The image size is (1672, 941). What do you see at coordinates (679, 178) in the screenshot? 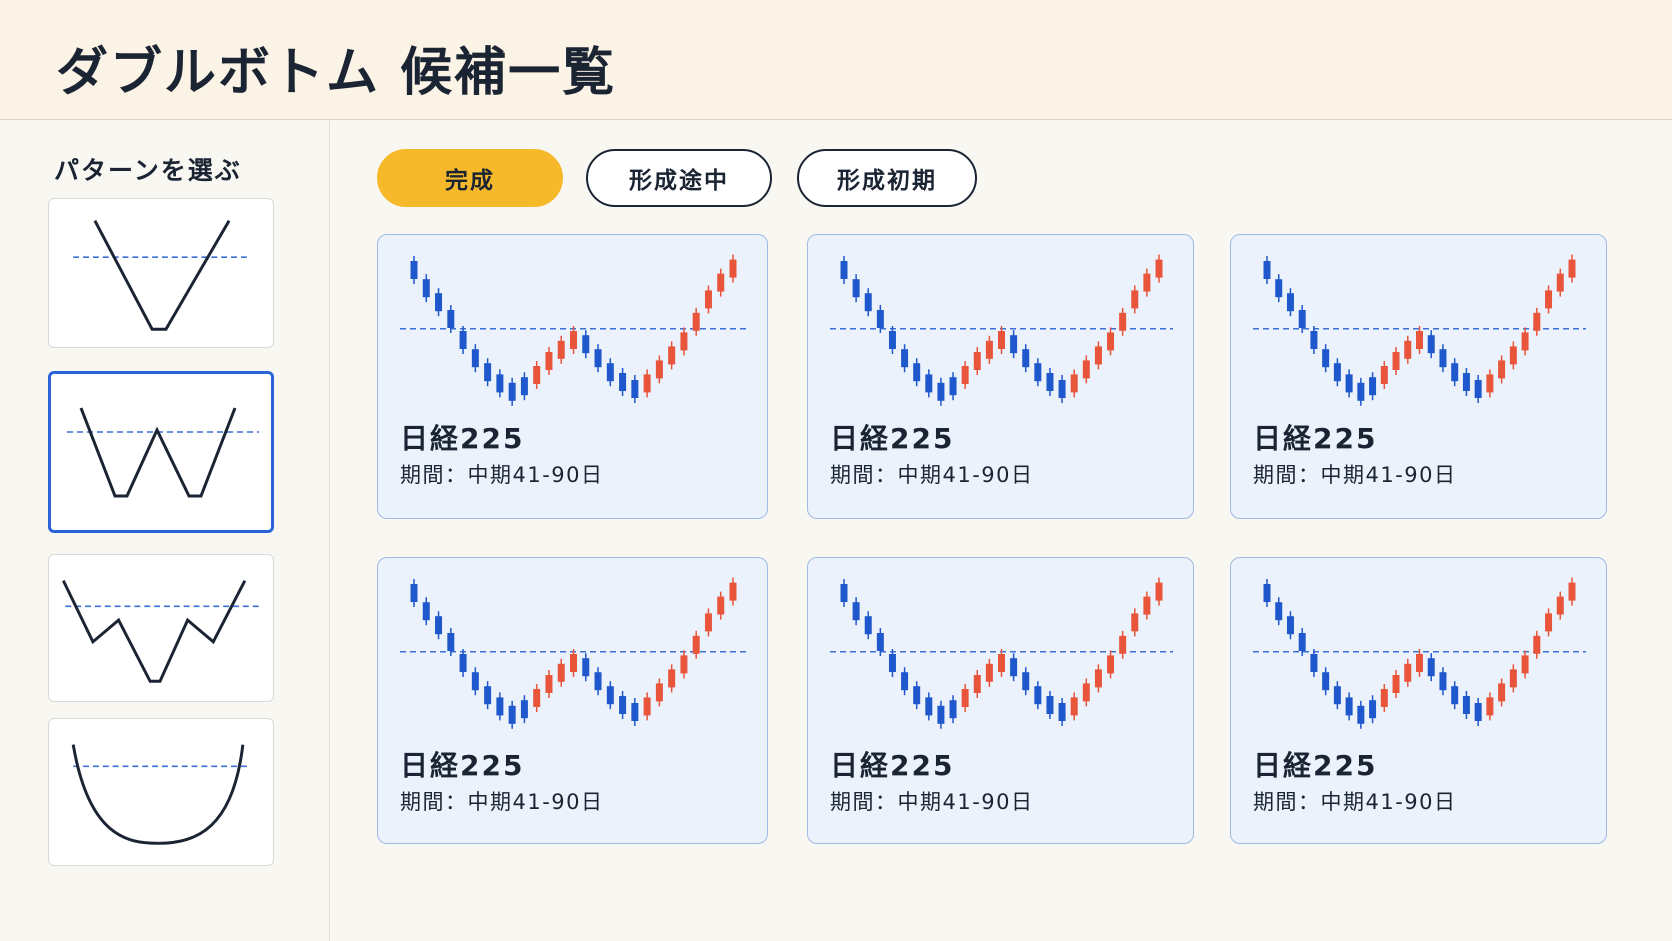
I see `tab-forming: 形成途中` at bounding box center [679, 178].